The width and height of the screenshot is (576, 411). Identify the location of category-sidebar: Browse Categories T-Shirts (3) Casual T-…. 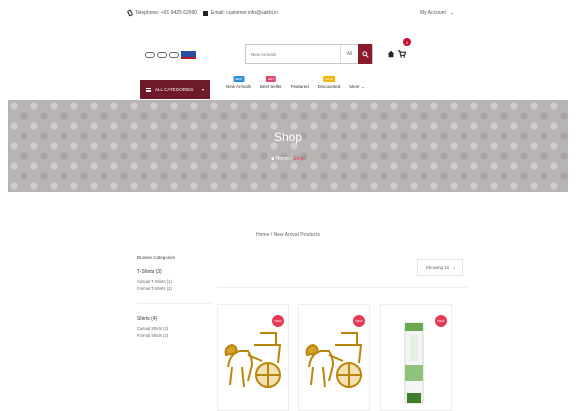
(174, 297).